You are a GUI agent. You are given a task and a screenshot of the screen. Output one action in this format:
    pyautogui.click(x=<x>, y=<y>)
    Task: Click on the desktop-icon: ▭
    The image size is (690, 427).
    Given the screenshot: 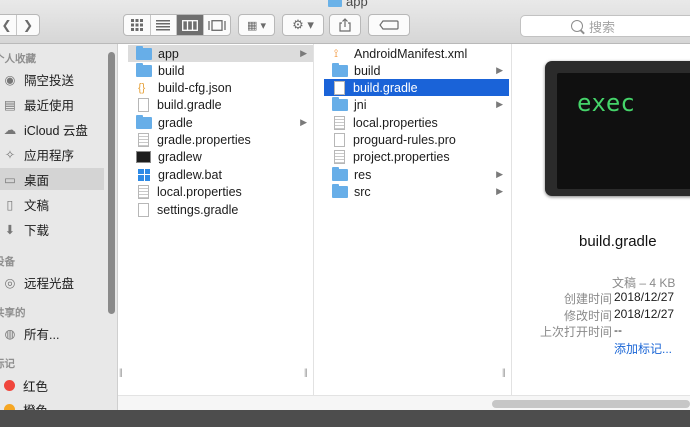 What is the action you would take?
    pyautogui.click(x=10, y=179)
    